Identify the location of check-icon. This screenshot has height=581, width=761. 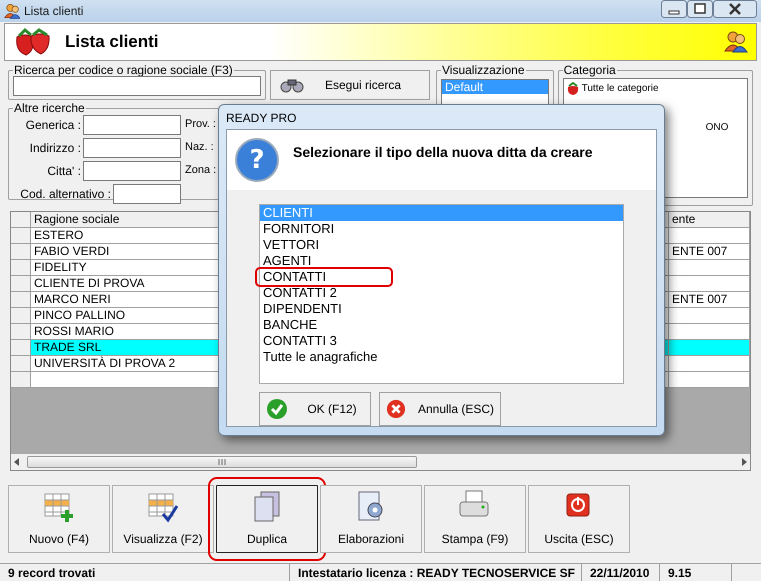
(277, 409).